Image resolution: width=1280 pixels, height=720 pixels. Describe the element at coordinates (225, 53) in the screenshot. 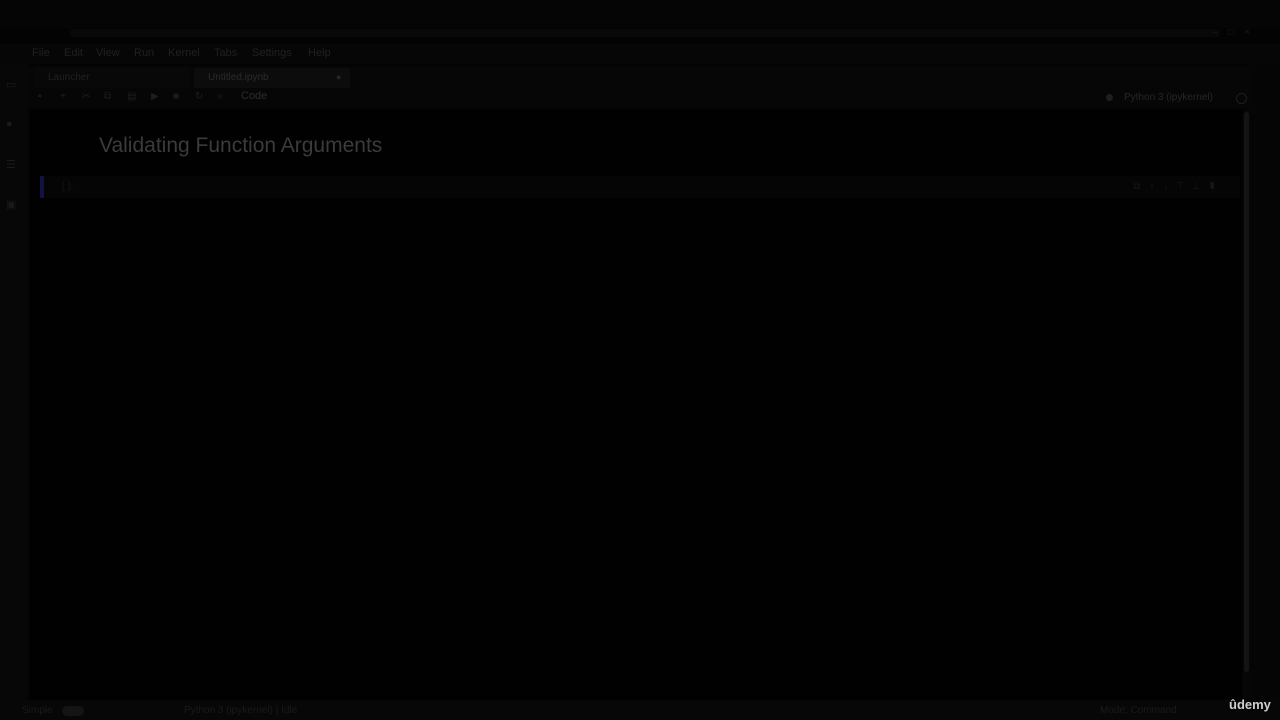

I see `menu-tabs: Tabs` at that location.